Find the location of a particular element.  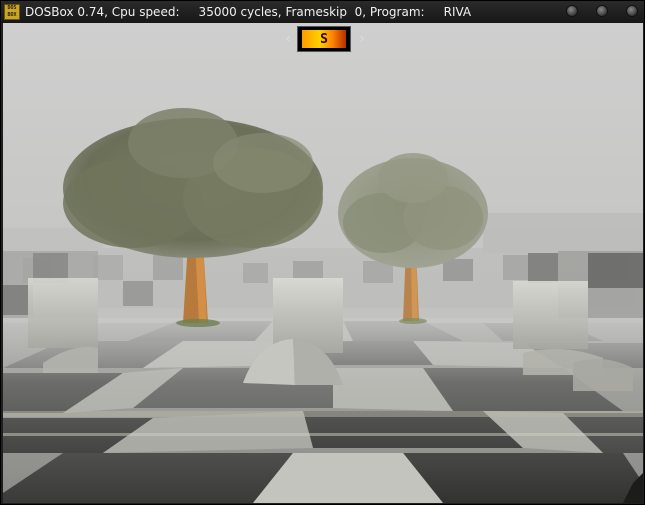

hud-indicator: ‹ S › is located at coordinates (325, 39).